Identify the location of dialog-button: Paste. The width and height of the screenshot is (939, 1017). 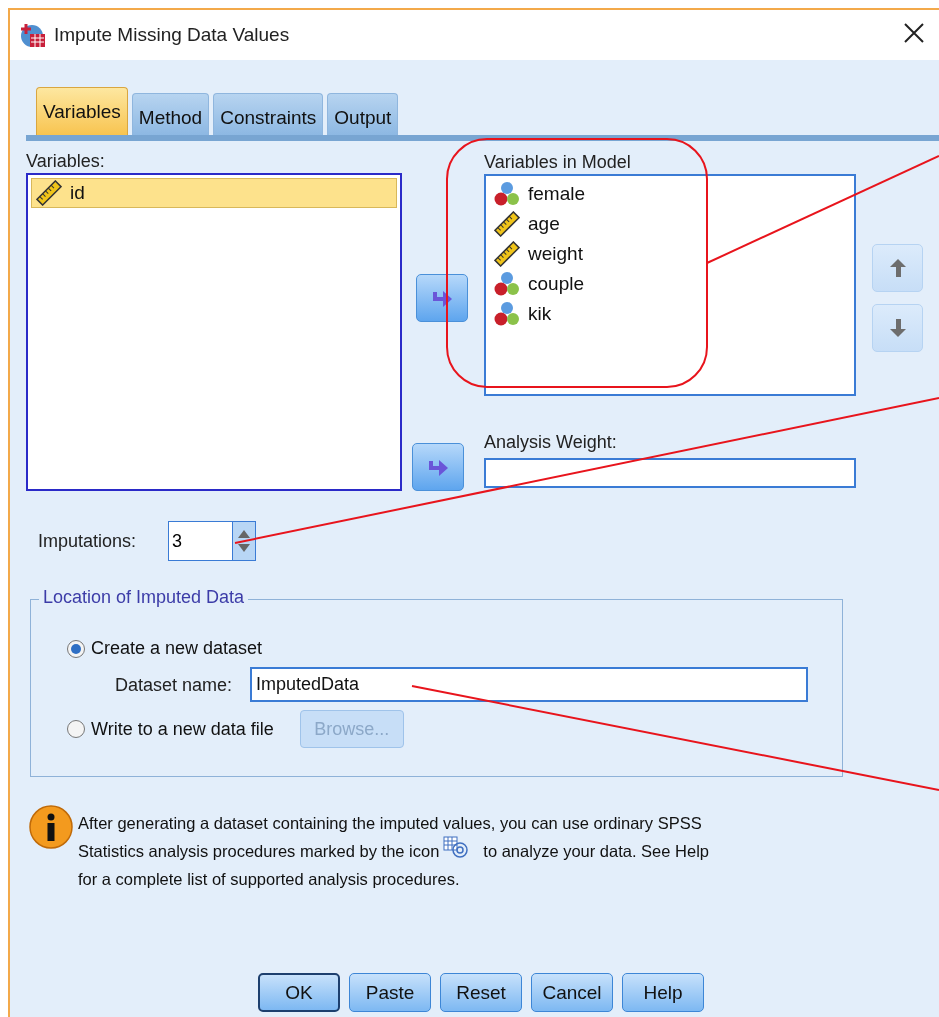
(390, 992).